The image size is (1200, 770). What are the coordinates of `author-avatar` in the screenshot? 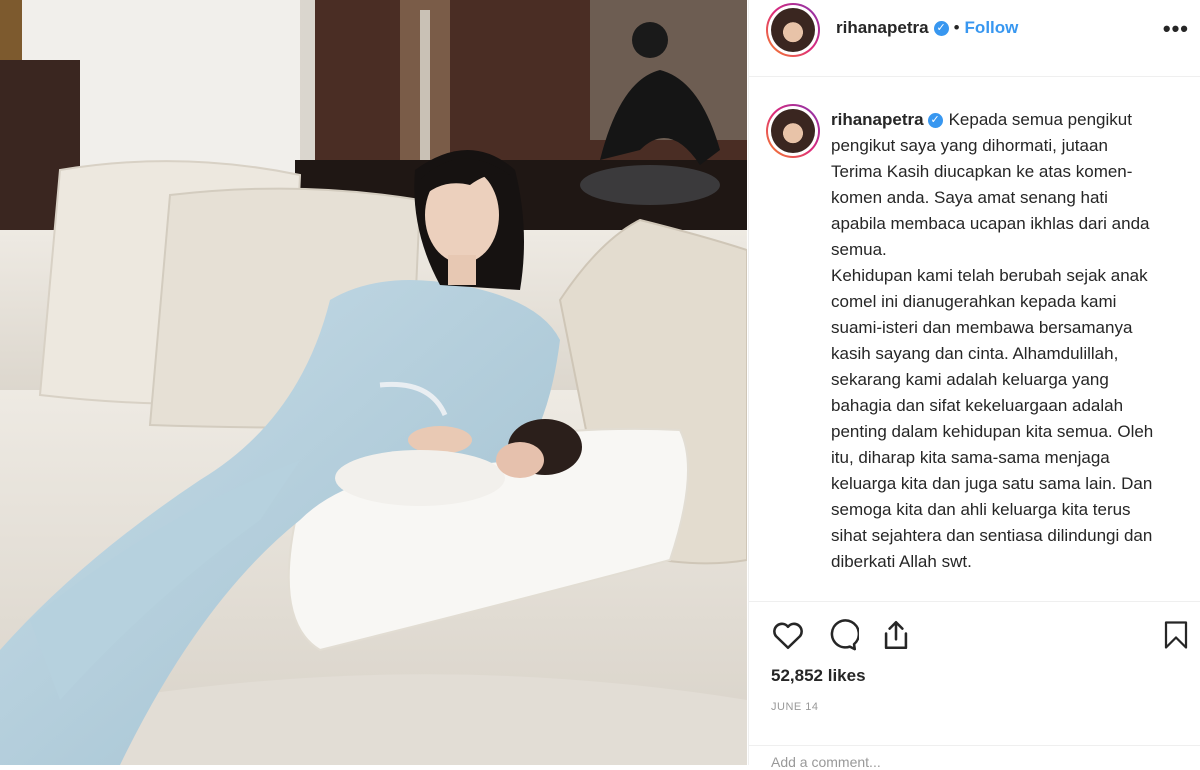 It's located at (793, 30).